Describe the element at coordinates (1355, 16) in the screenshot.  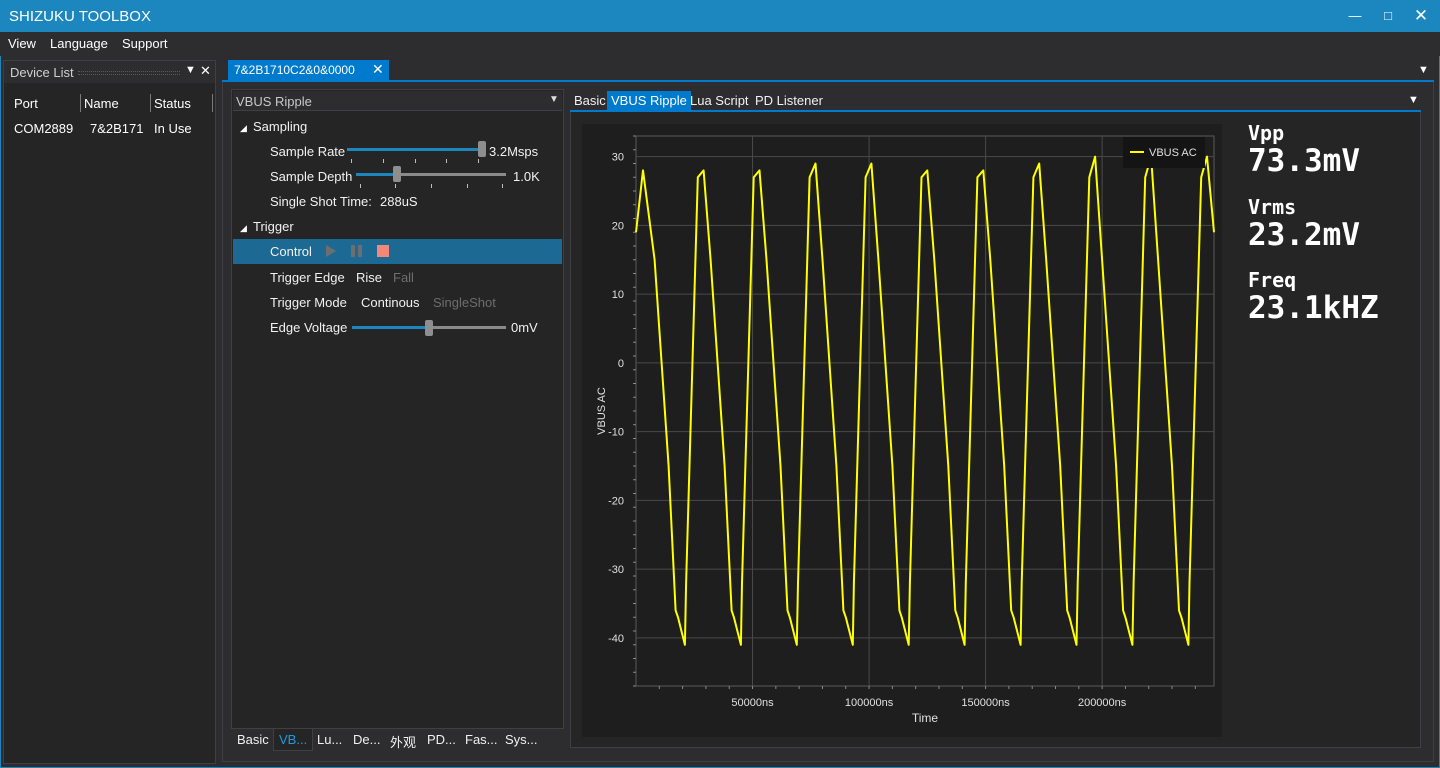
I see `minimize-icon: —` at that location.